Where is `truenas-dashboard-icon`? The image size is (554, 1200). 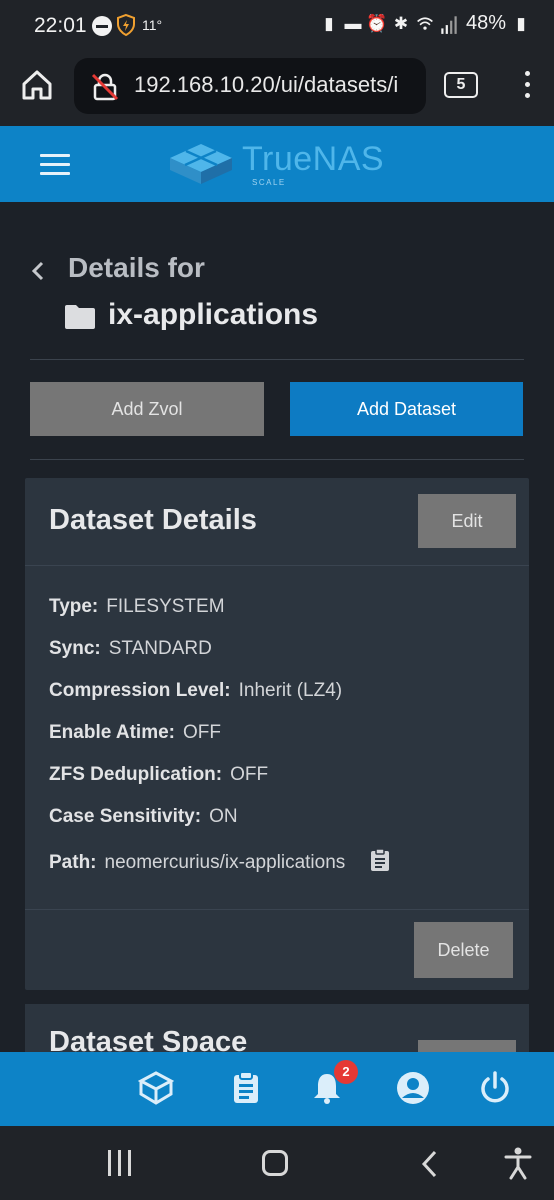 truenas-dashboard-icon is located at coordinates (156, 1088).